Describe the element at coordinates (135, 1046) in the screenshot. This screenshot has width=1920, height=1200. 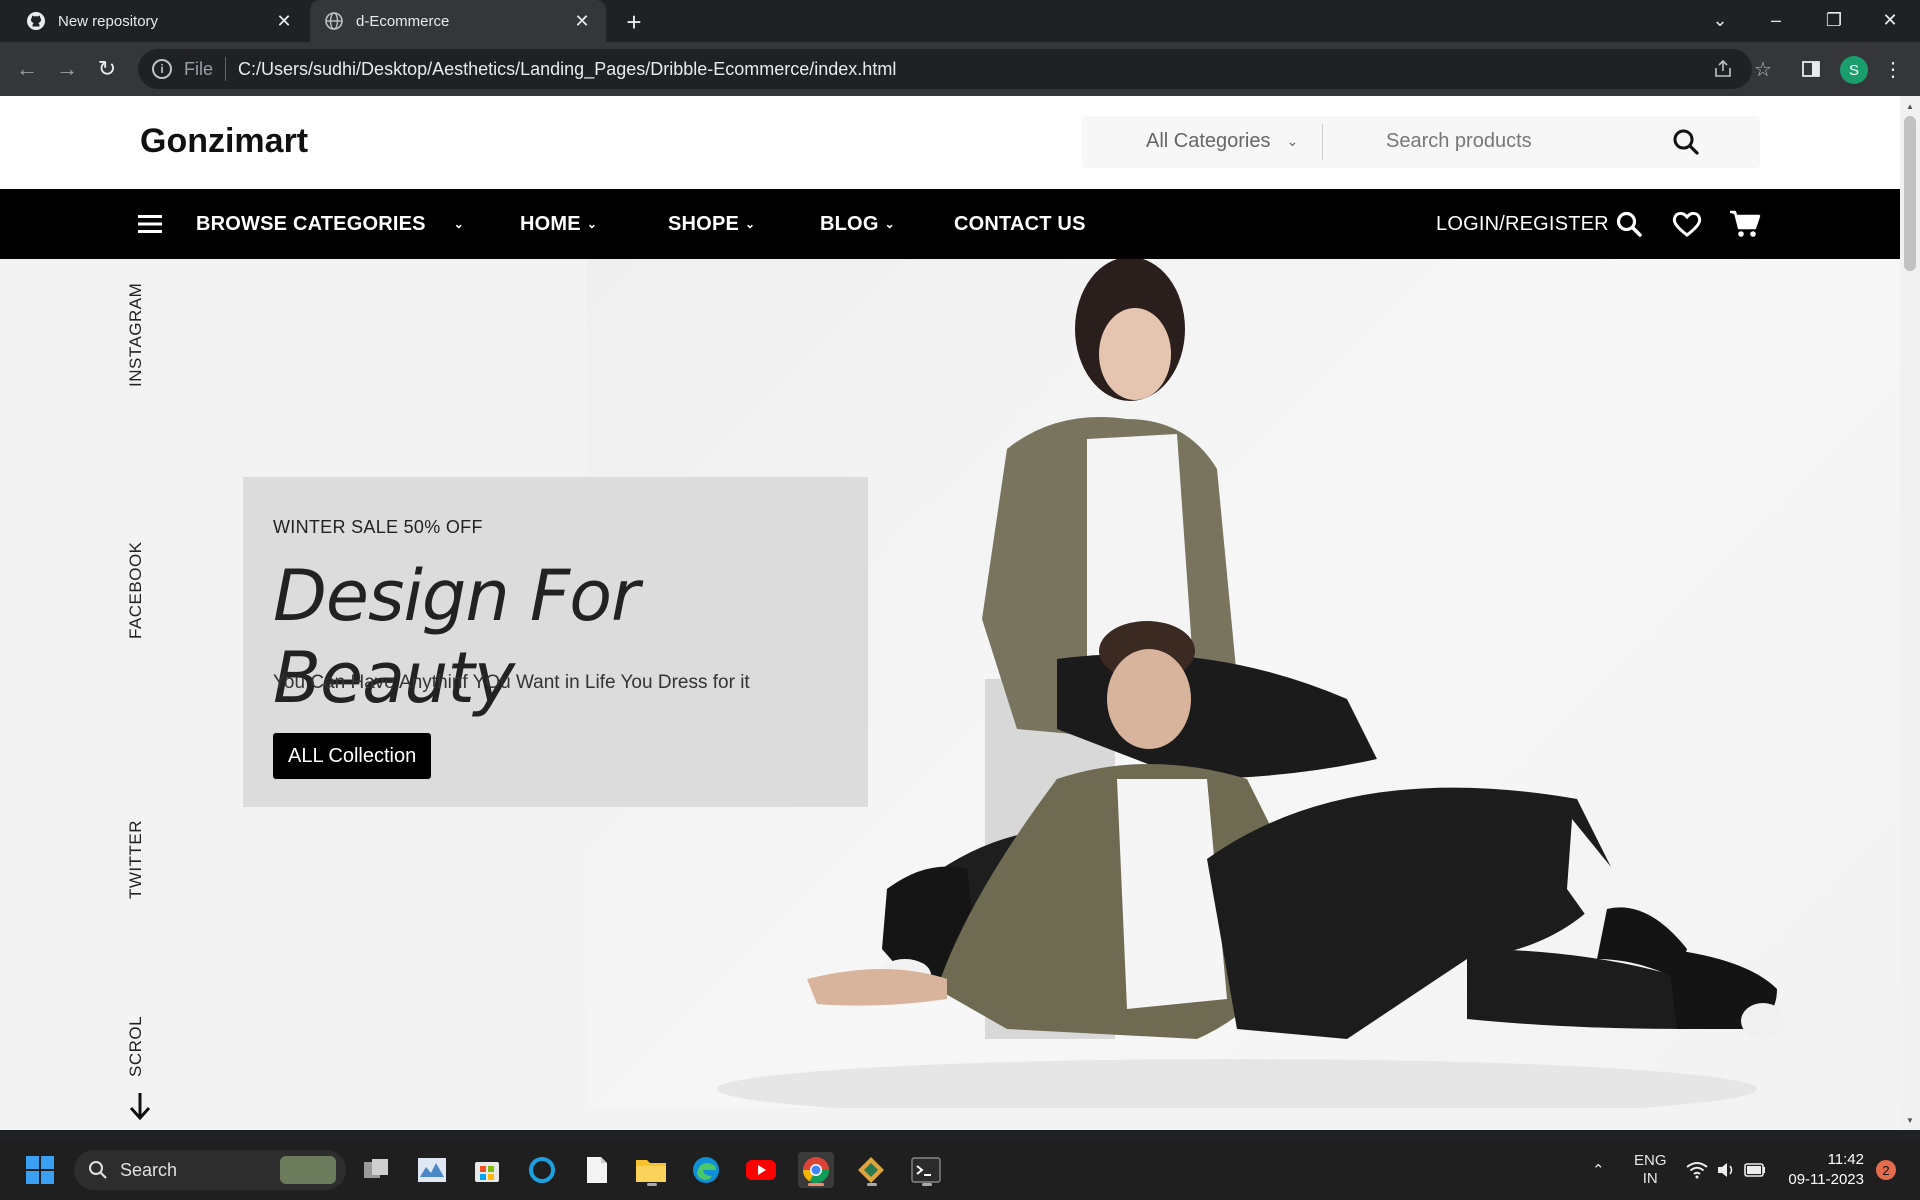
I see `scroll-label: SCROL` at that location.